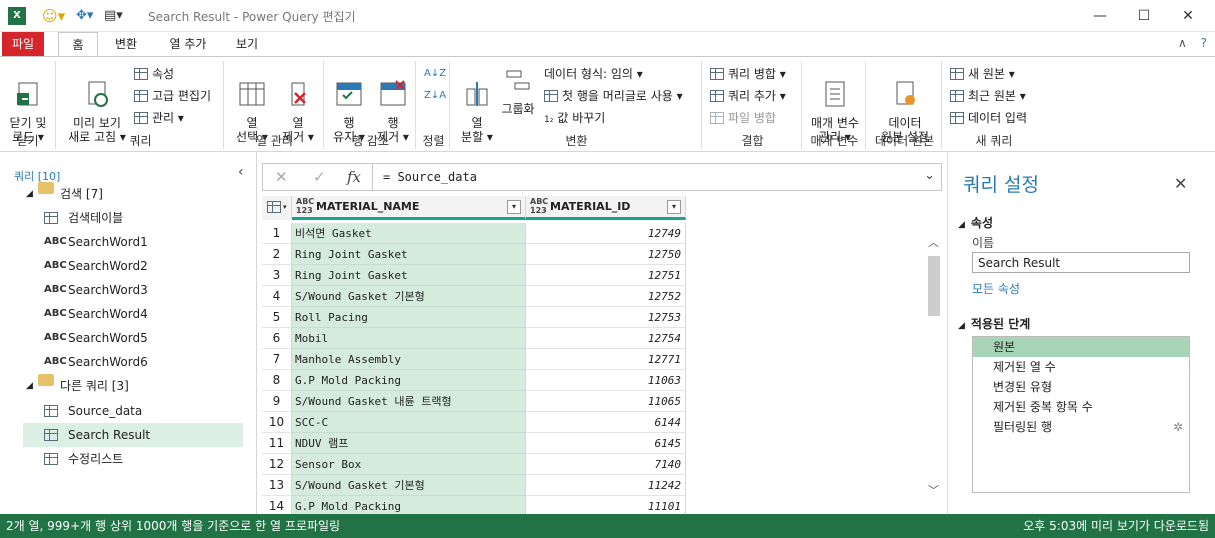 The height and width of the screenshot is (538, 1215). Describe the element at coordinates (606, 422) in the screenshot. I see `cell-material-id: 6144` at that location.